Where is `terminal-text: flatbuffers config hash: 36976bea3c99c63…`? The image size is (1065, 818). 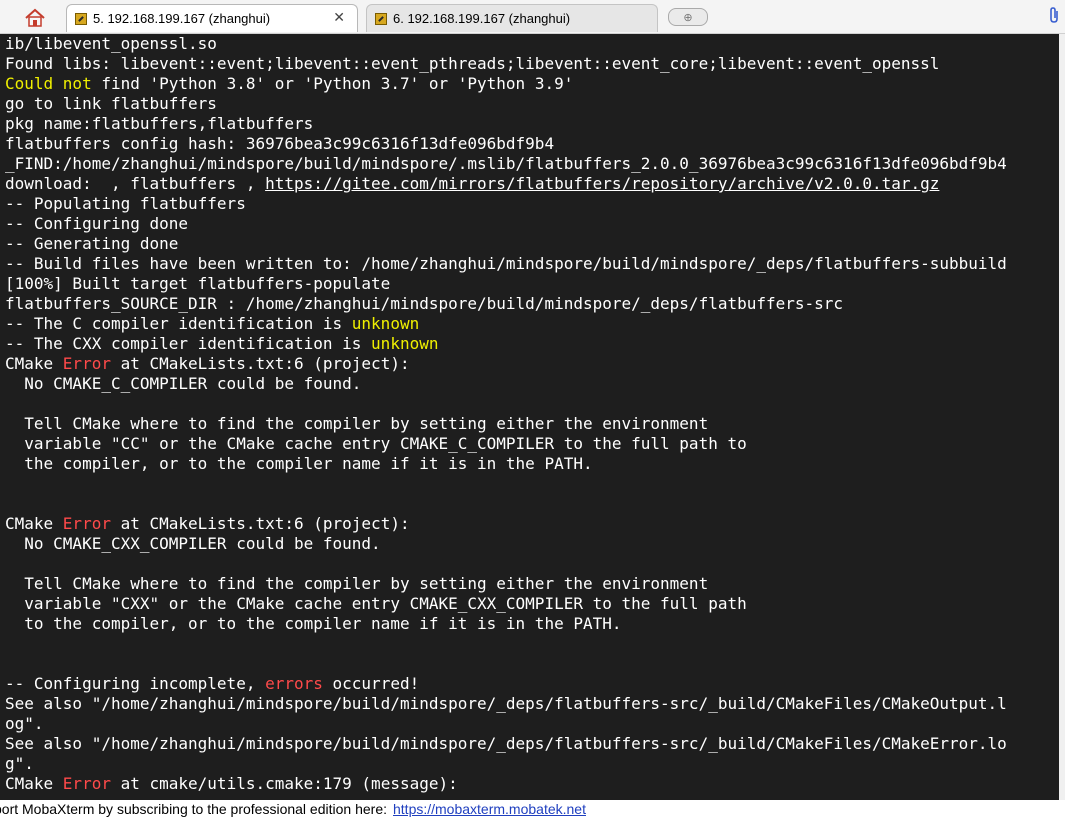
terminal-text: flatbuffers config hash: 36976bea3c99c63… is located at coordinates (280, 143).